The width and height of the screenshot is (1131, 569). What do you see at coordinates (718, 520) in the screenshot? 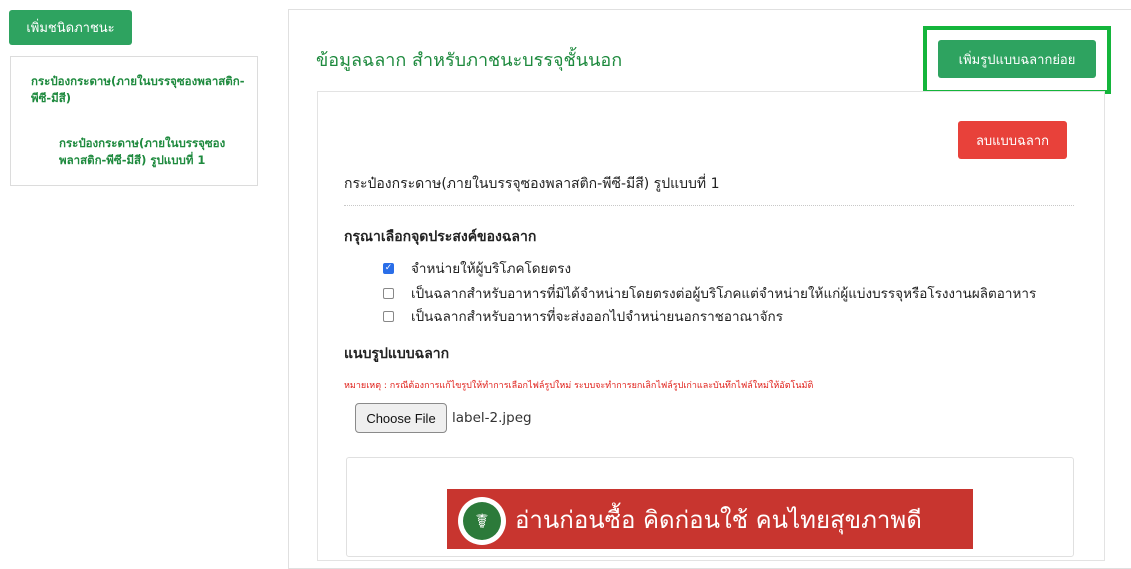
I see `label-image-text: อ่านก่อนซื้อ คิดก่อนใช้ คนไทยสุขภาพดี` at bounding box center [718, 520].